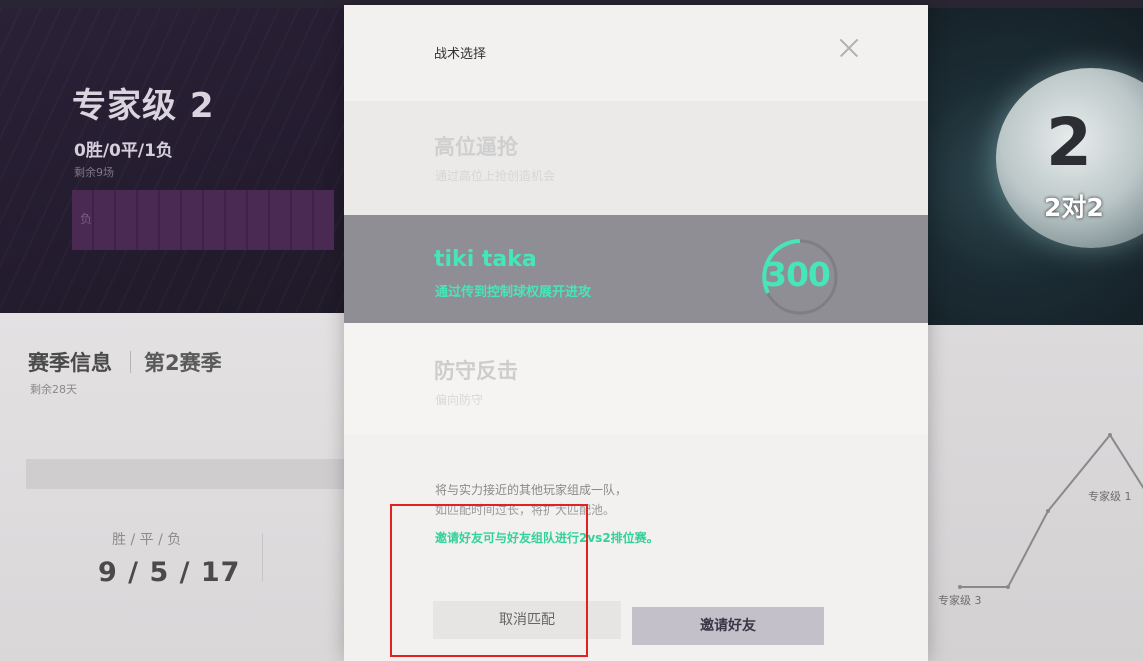 The height and width of the screenshot is (661, 1143). I want to click on tactic-cost: 300, so click(797, 274).